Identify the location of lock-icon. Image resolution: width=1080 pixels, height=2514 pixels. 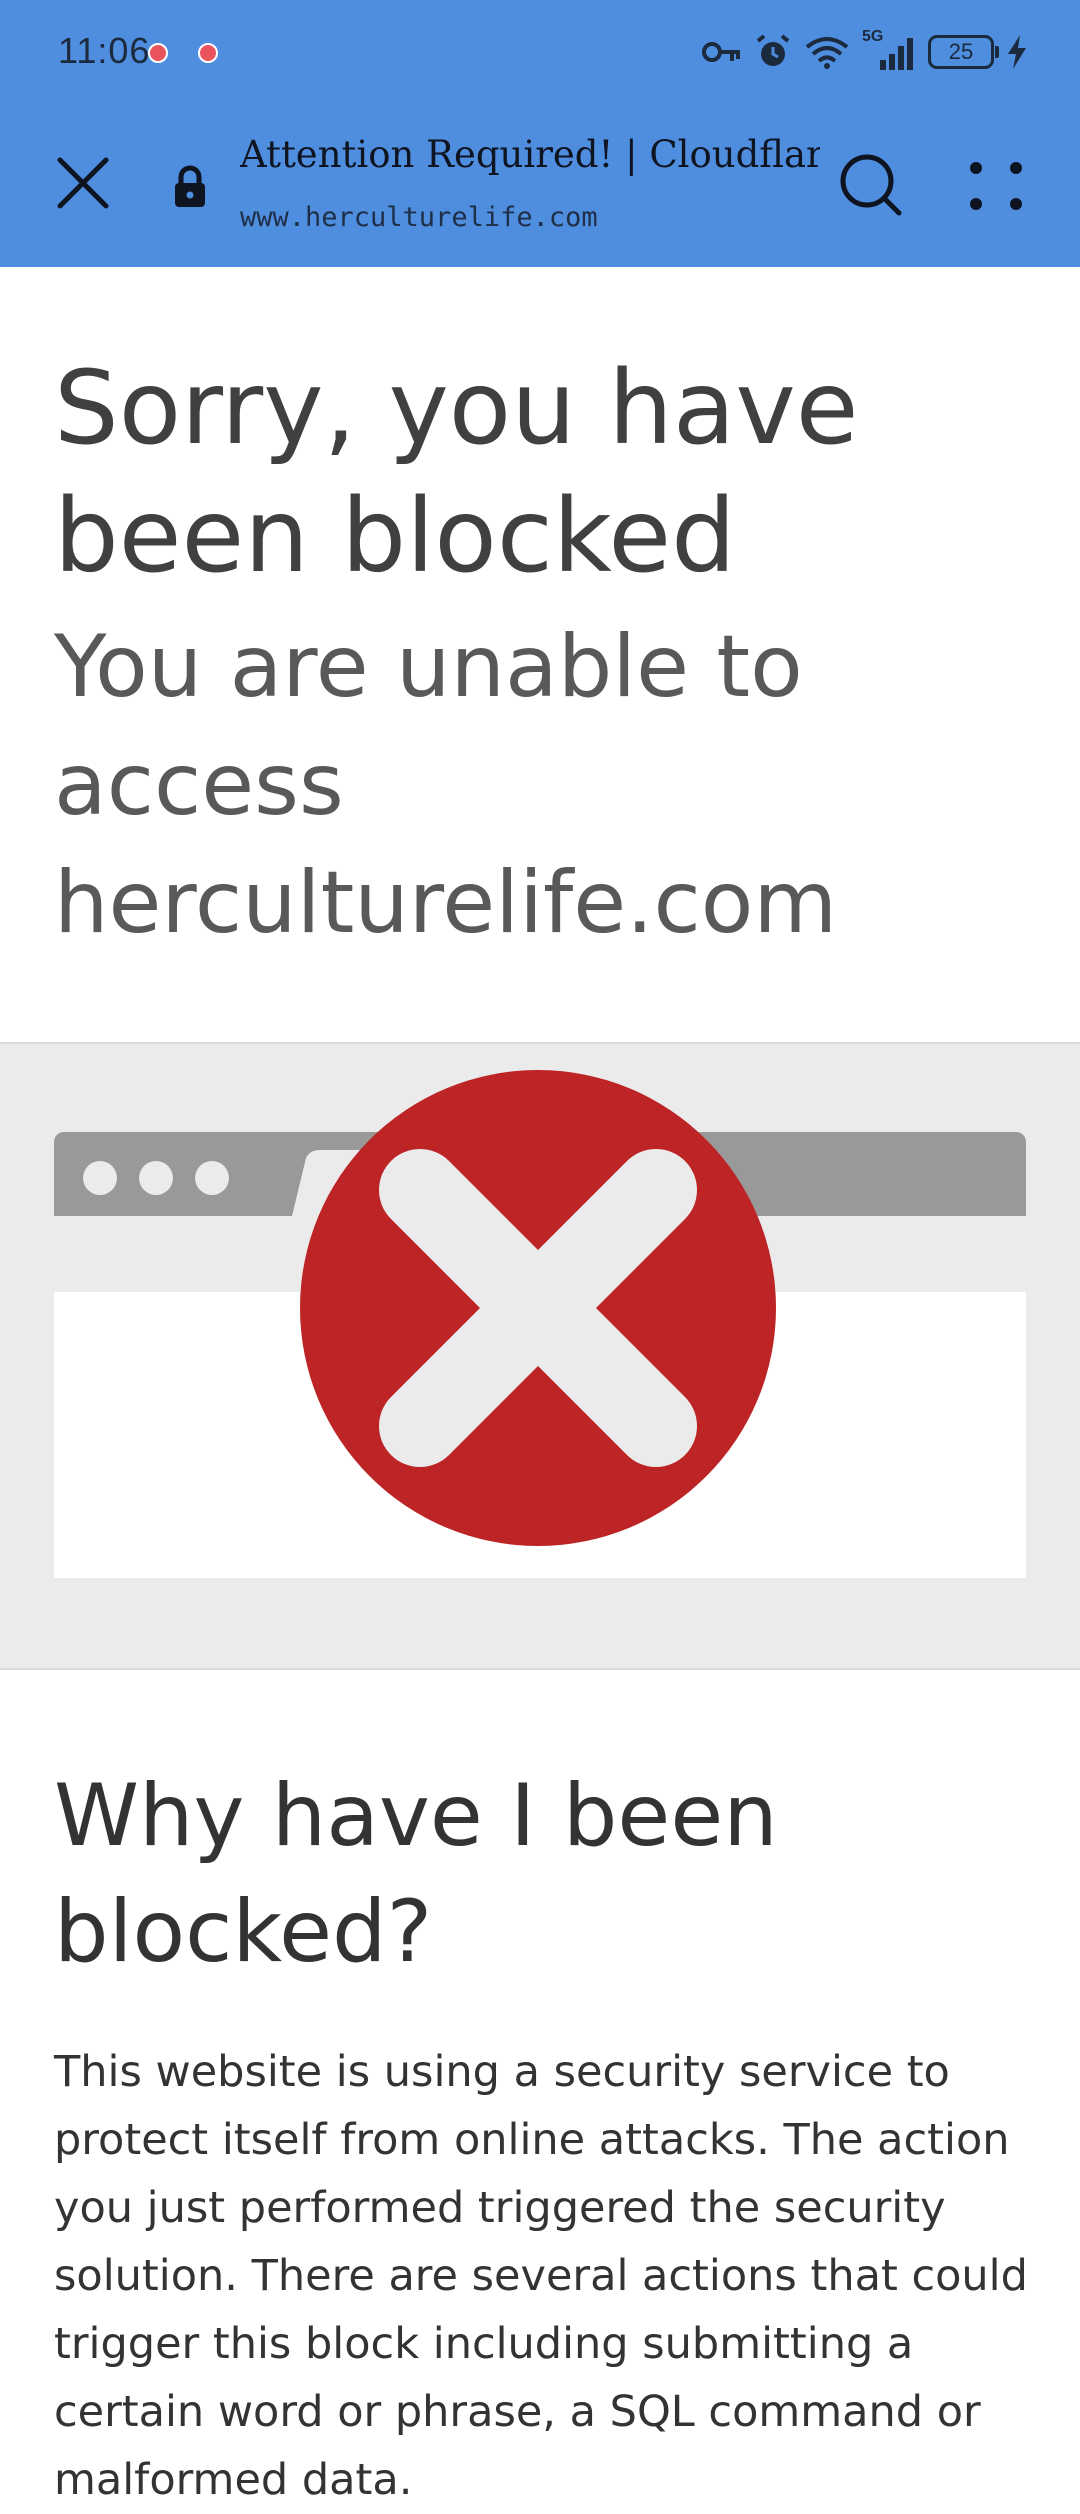
(190, 186).